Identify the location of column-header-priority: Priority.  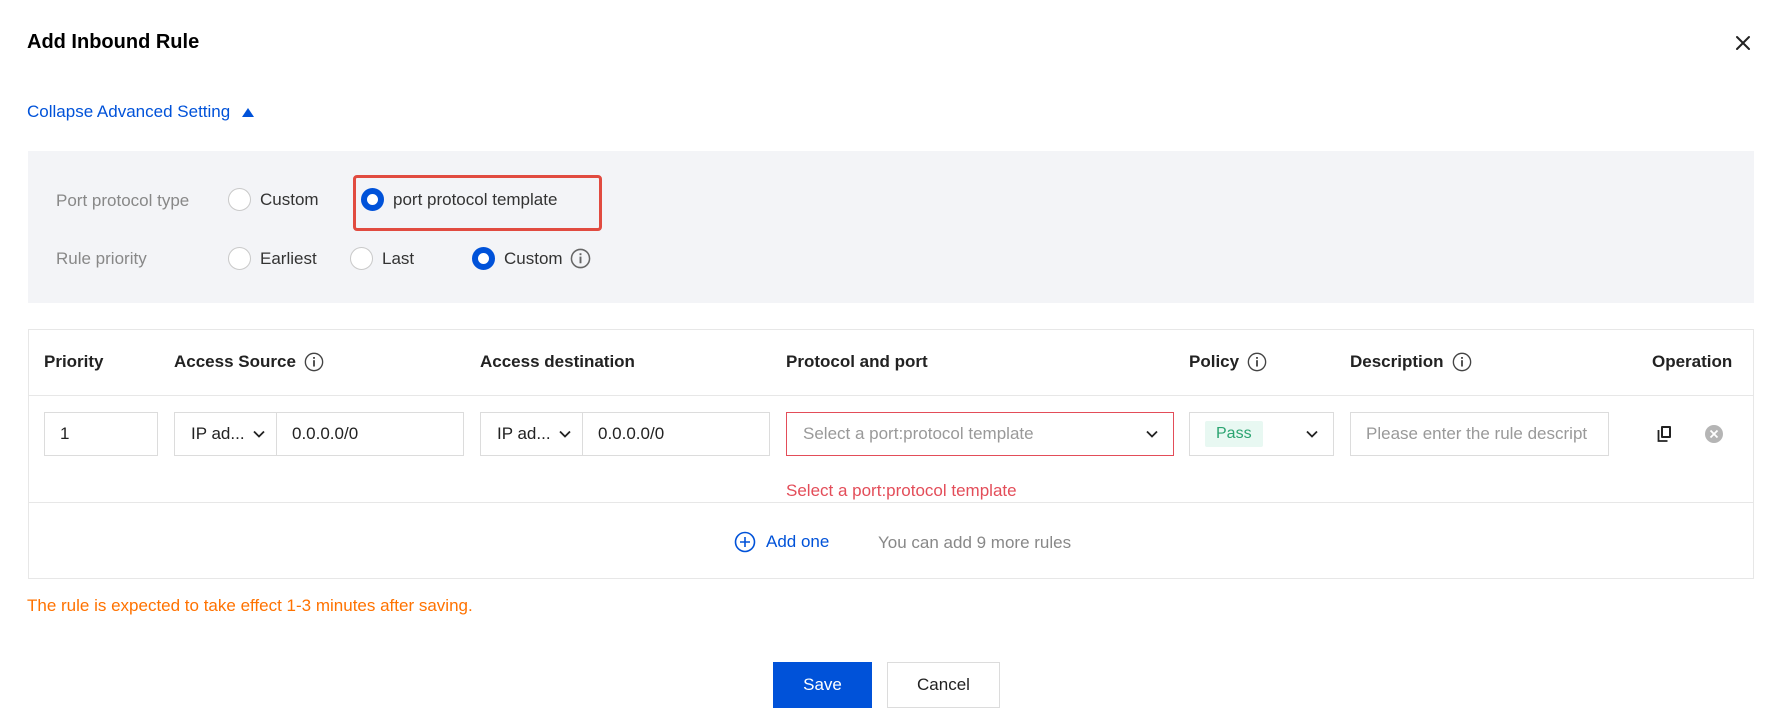
(74, 362).